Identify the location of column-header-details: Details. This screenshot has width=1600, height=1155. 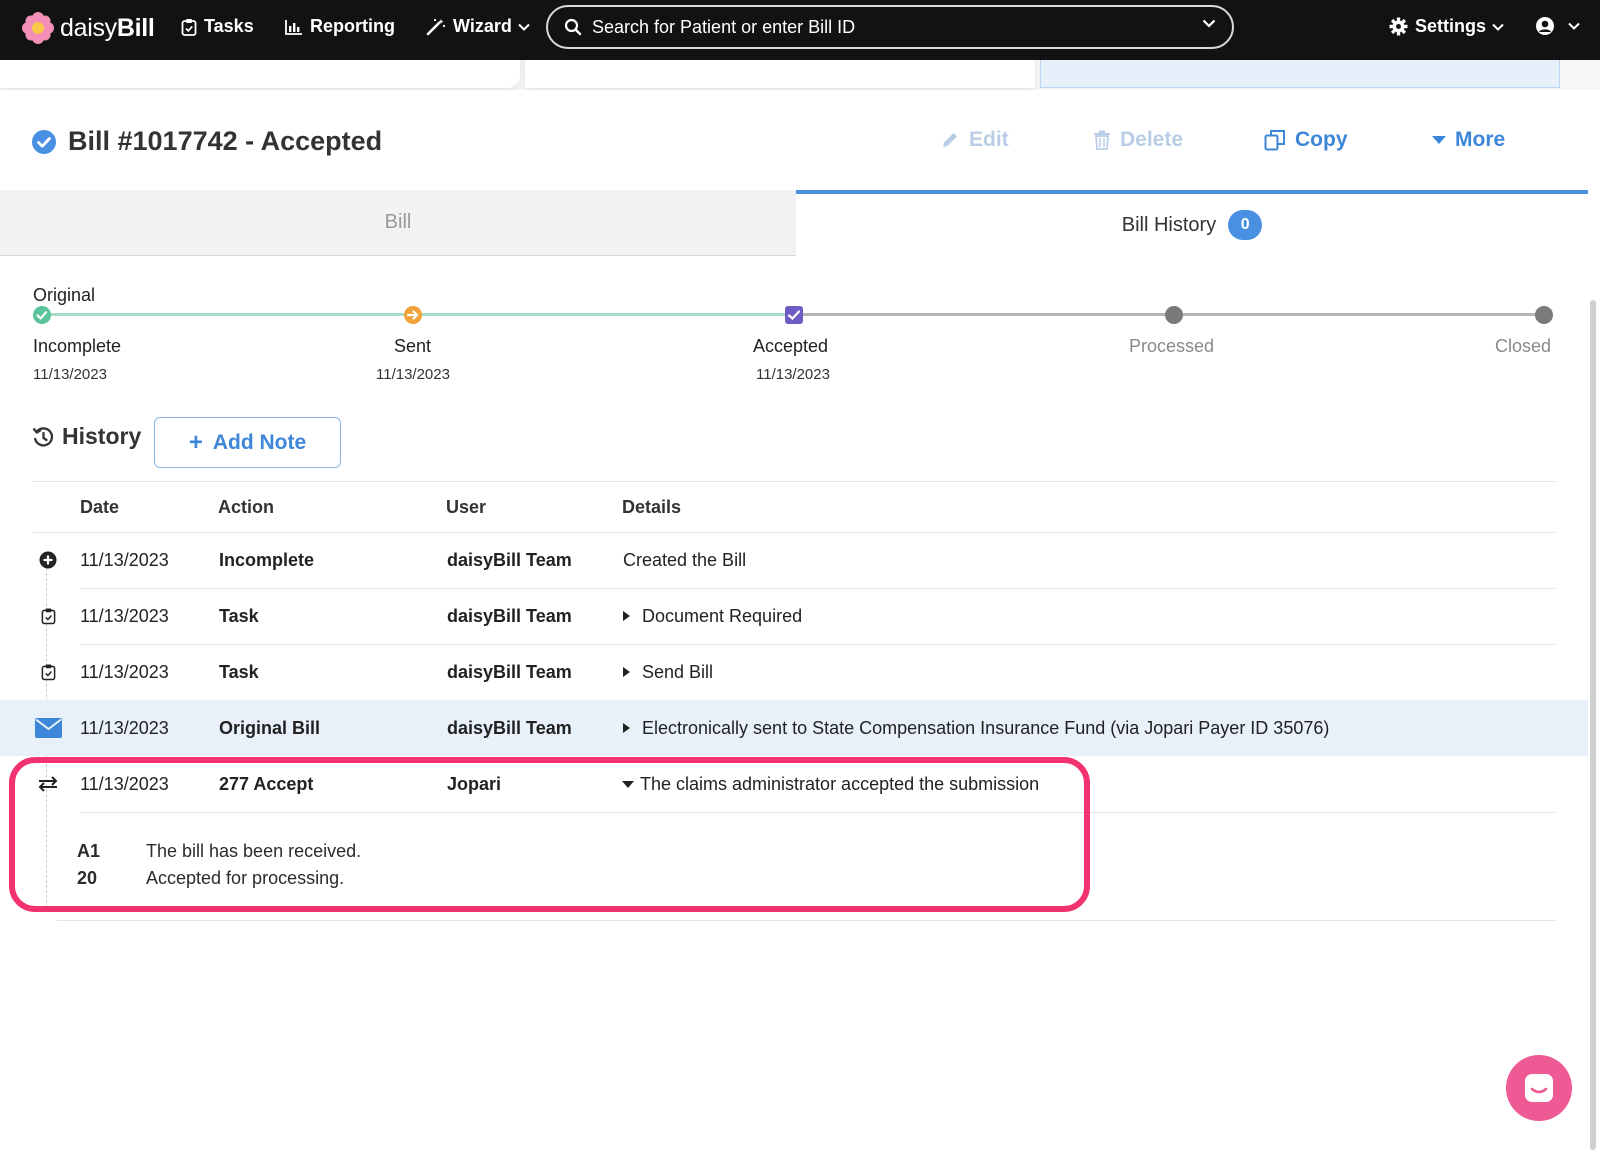
(652, 507).